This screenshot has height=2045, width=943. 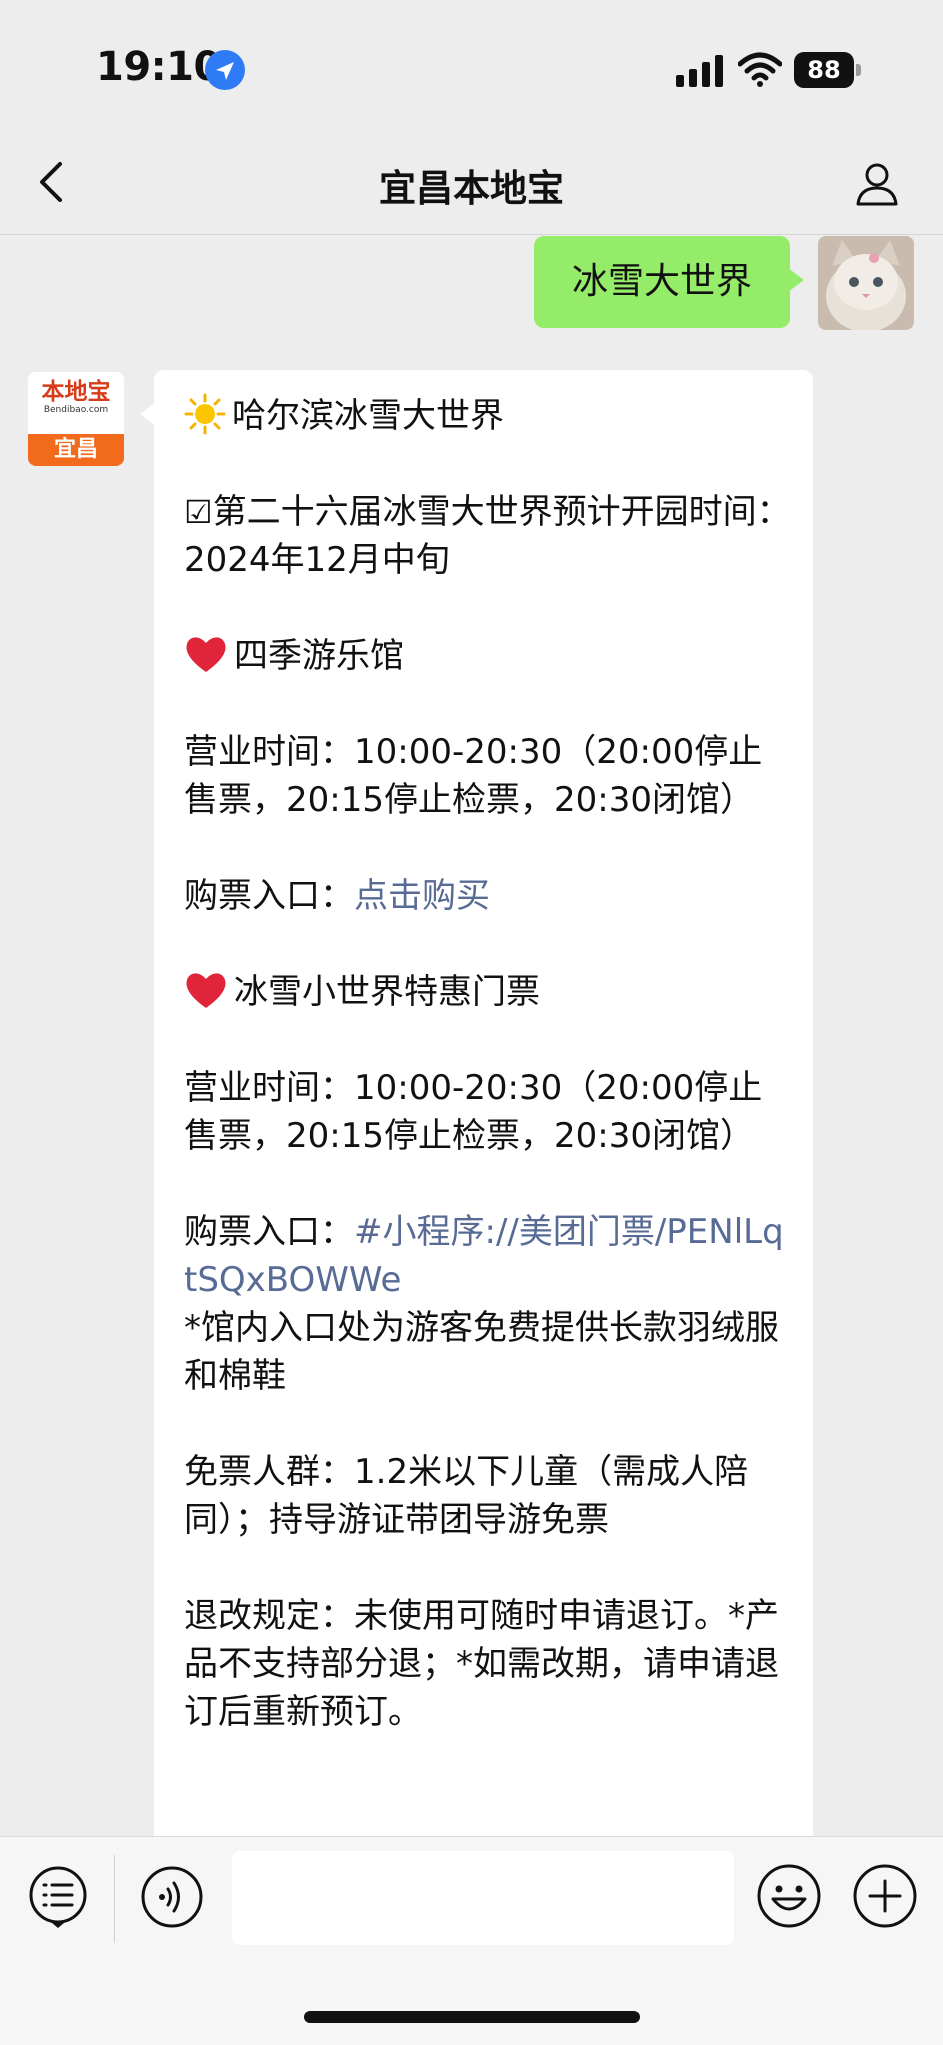 I want to click on battery-icon: 88, so click(x=828, y=70).